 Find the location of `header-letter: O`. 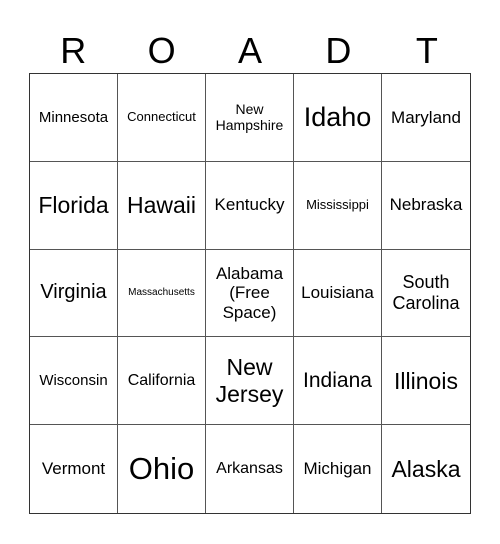

header-letter: O is located at coordinates (161, 50).